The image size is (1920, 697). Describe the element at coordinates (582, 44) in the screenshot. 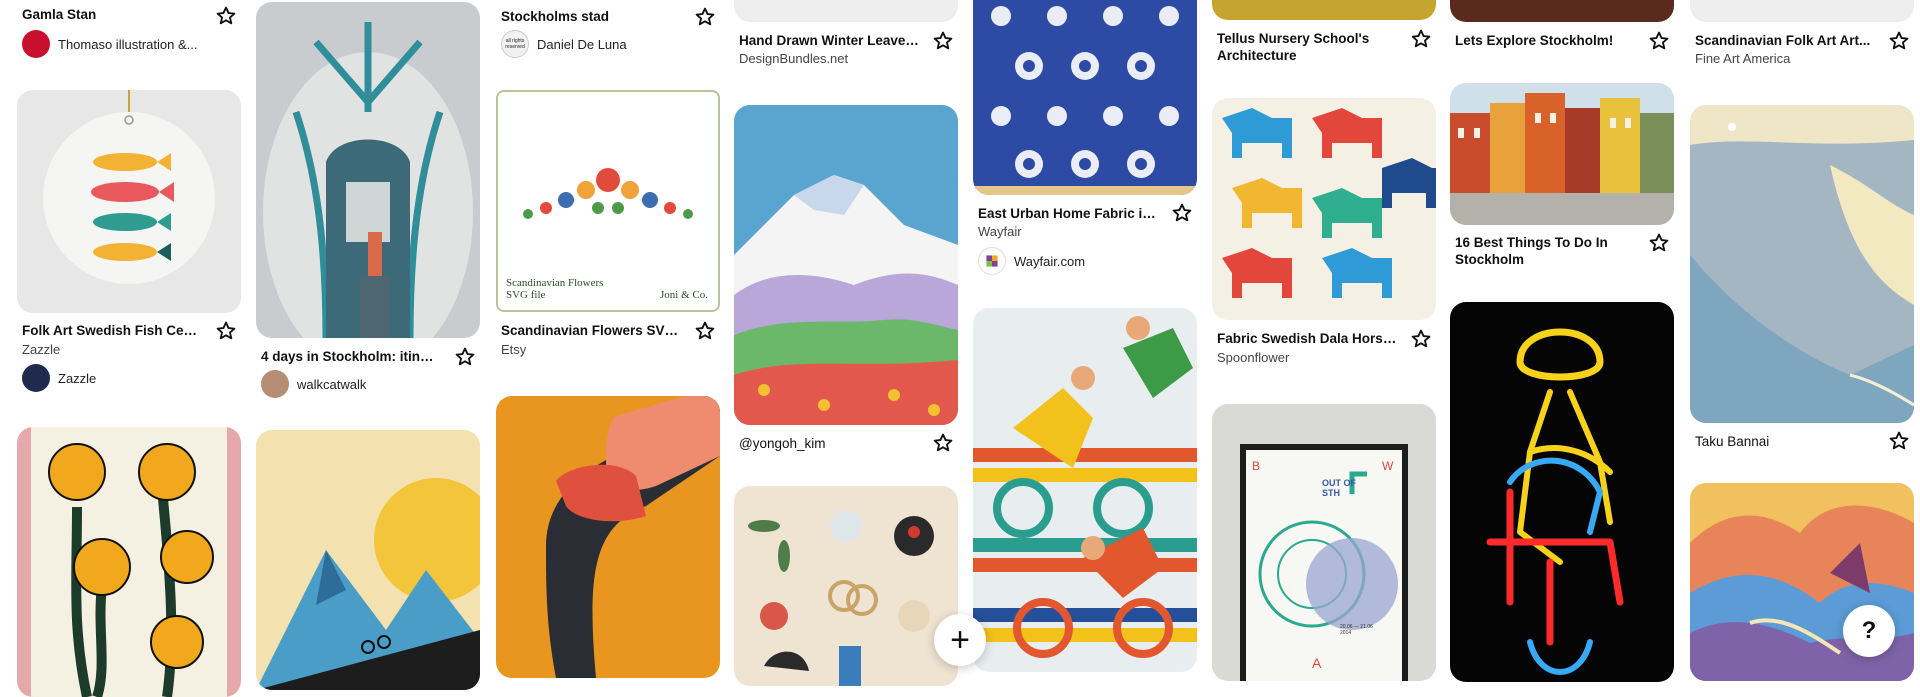

I see `source-name: Daniel De Luna` at that location.